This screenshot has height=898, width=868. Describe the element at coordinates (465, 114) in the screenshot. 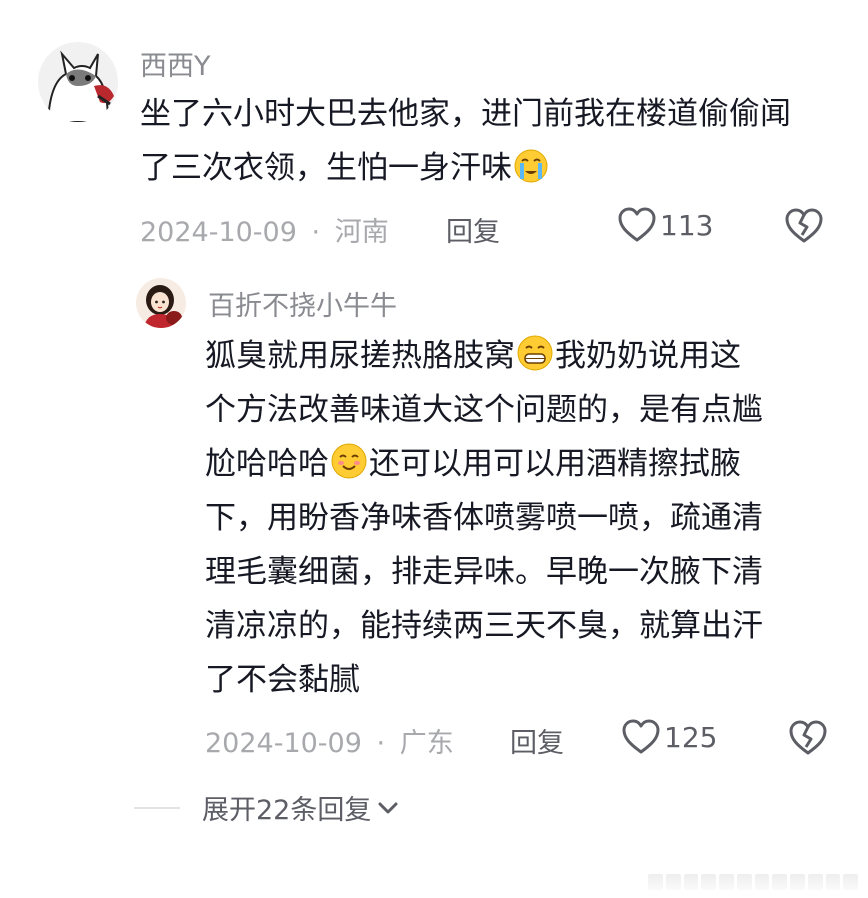

I see `comment-line: 坐了六小时大巴去他家，进门前我在楼道偷偷闻` at that location.